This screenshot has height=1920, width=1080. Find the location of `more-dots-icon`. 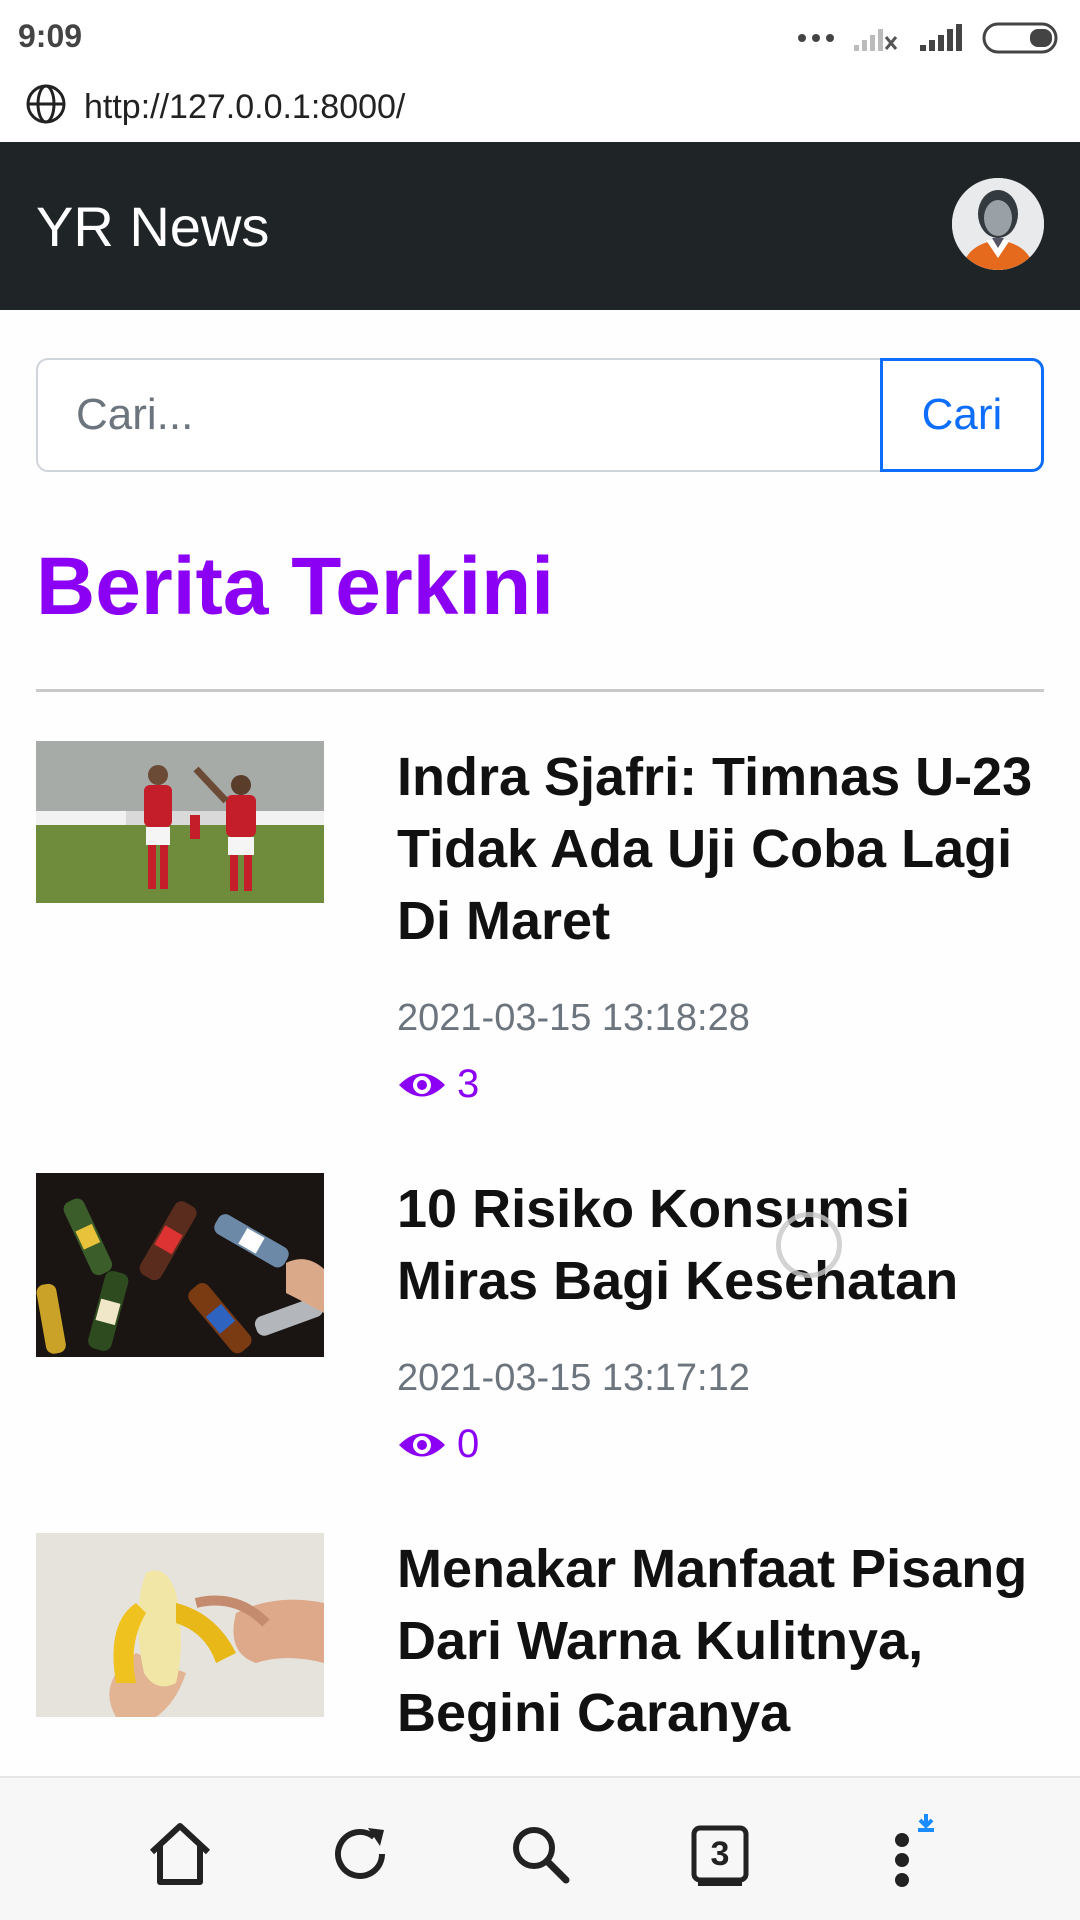

more-dots-icon is located at coordinates (816, 38).